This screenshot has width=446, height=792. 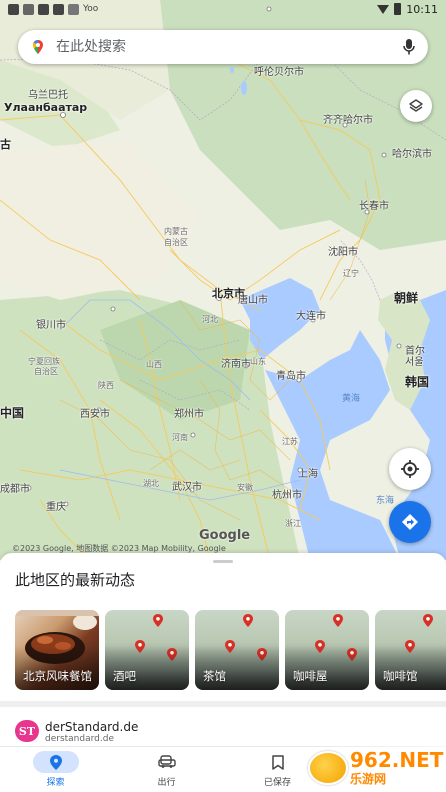 What do you see at coordinates (176, 242) in the screenshot?
I see `map-label-inner-mongolia-2: 自治区` at bounding box center [176, 242].